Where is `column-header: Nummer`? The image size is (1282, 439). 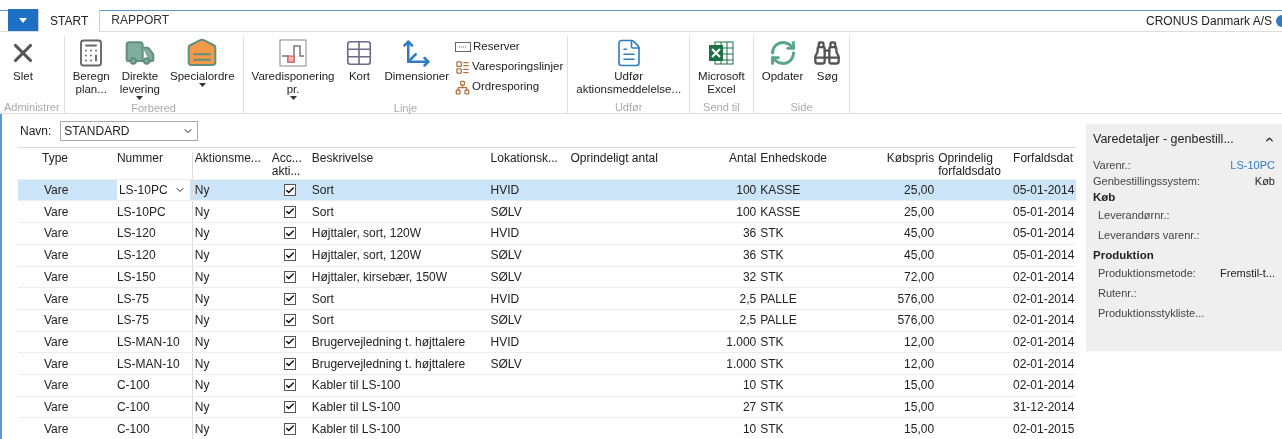 column-header: Nummer is located at coordinates (153, 159).